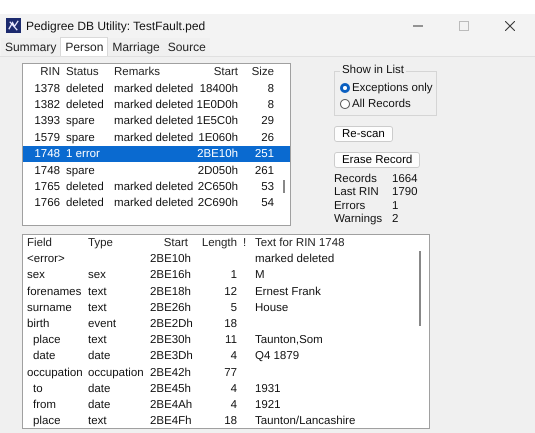 The image size is (535, 433). Describe the element at coordinates (217, 203) in the screenshot. I see `table-cell-text: 2C690h` at that location.